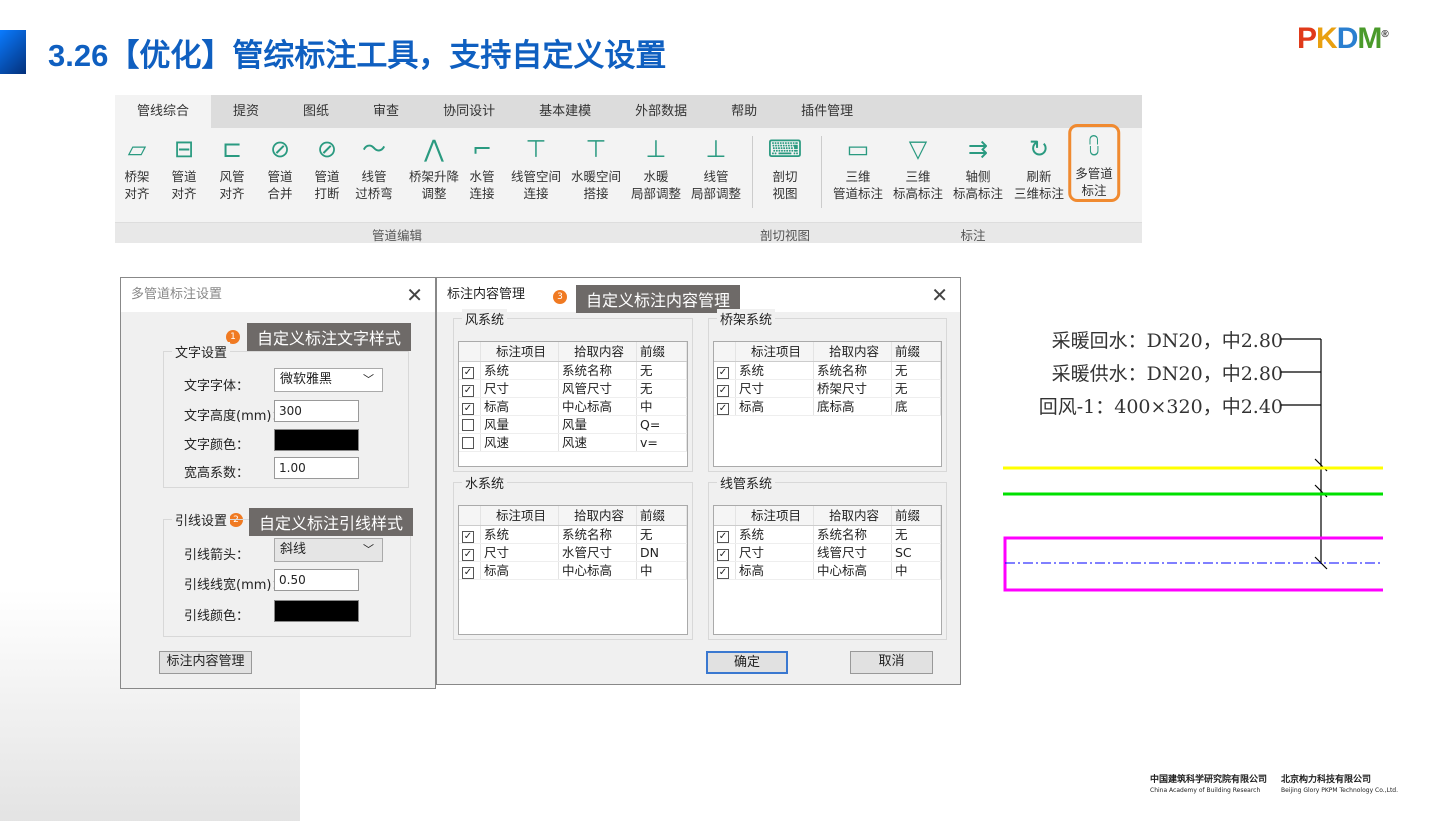 Image resolution: width=1456 pixels, height=821 pixels. I want to click on pick-cell: 桥架尺寸, so click(853, 388).